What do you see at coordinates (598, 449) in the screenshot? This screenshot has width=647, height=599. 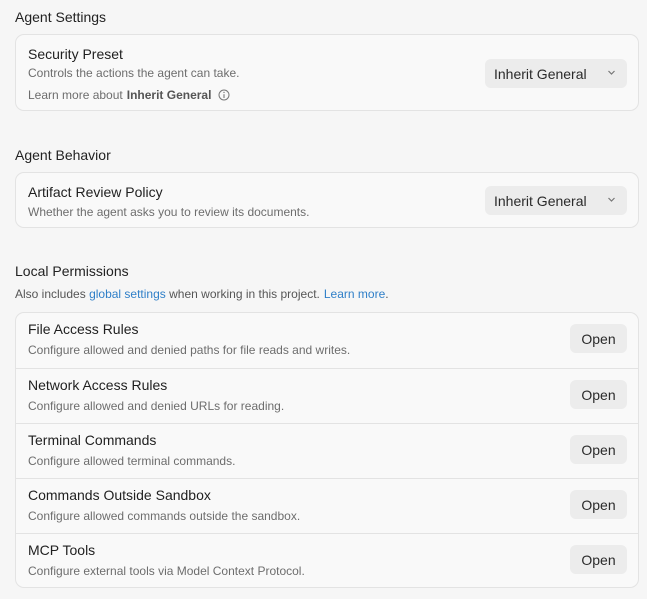 I see `open-terminal-commands-button: Open` at bounding box center [598, 449].